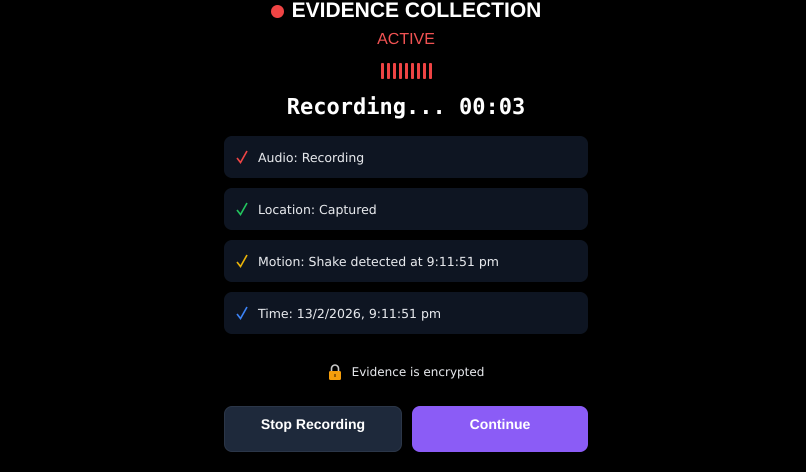 The height and width of the screenshot is (472, 806). What do you see at coordinates (417, 11) in the screenshot?
I see `modal-title: EVIDENCE COLLECTION` at bounding box center [417, 11].